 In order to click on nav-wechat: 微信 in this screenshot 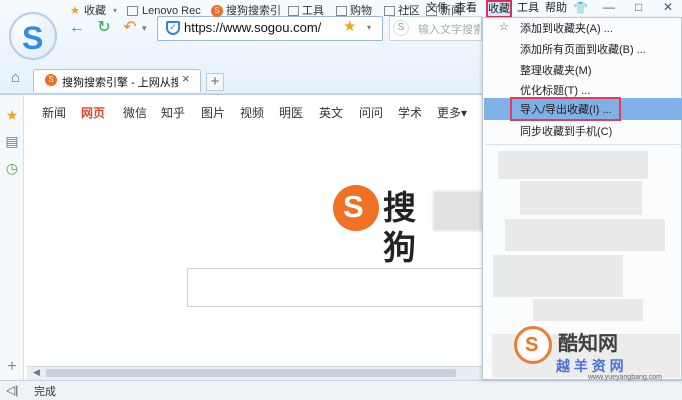, I will do `click(135, 112)`.